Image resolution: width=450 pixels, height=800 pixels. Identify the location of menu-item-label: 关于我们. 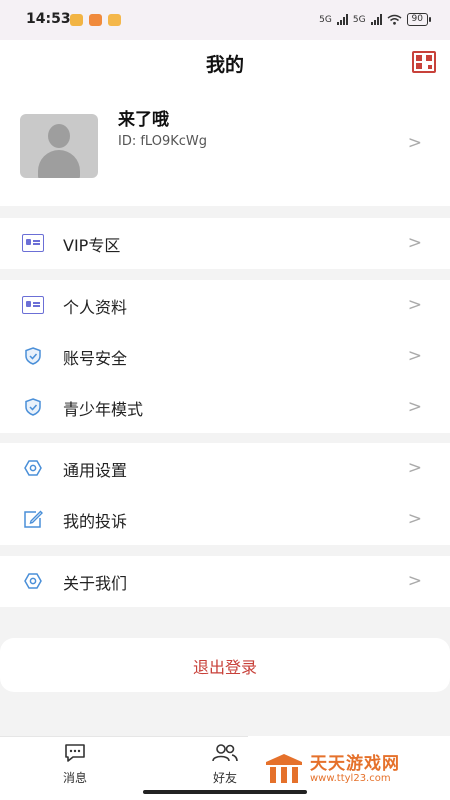
(95, 583).